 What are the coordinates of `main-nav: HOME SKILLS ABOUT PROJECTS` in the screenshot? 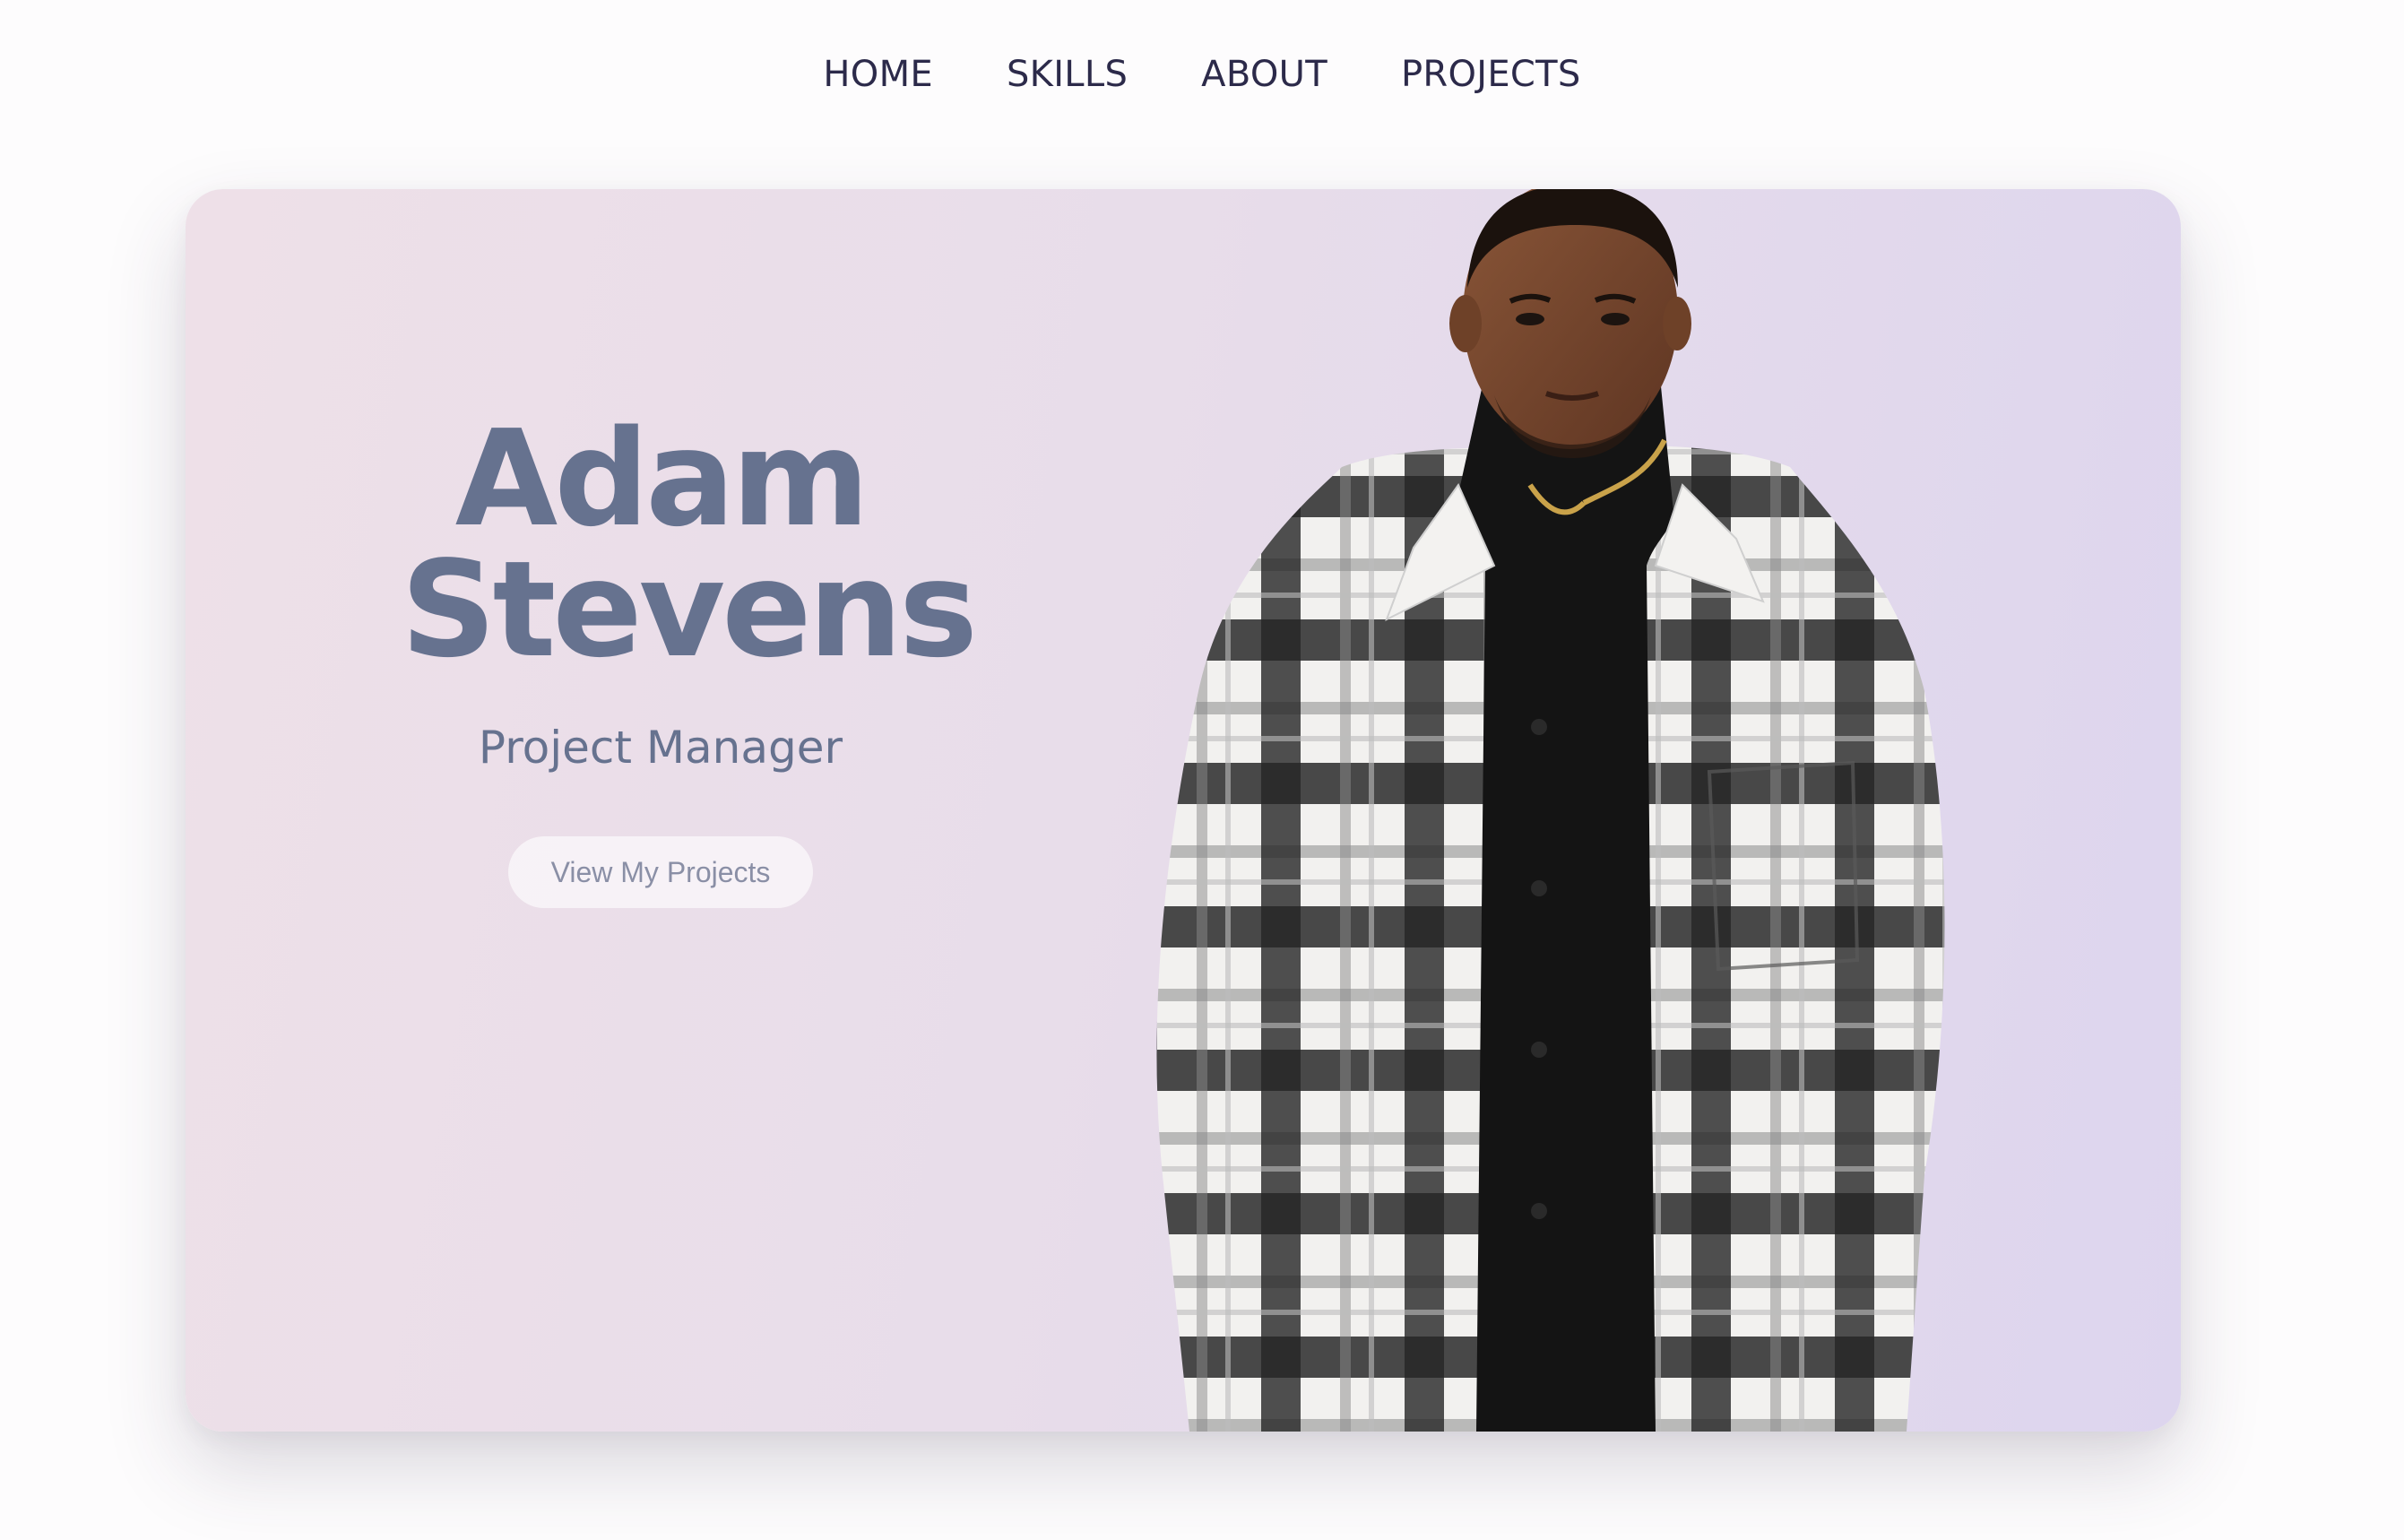 It's located at (1202, 74).